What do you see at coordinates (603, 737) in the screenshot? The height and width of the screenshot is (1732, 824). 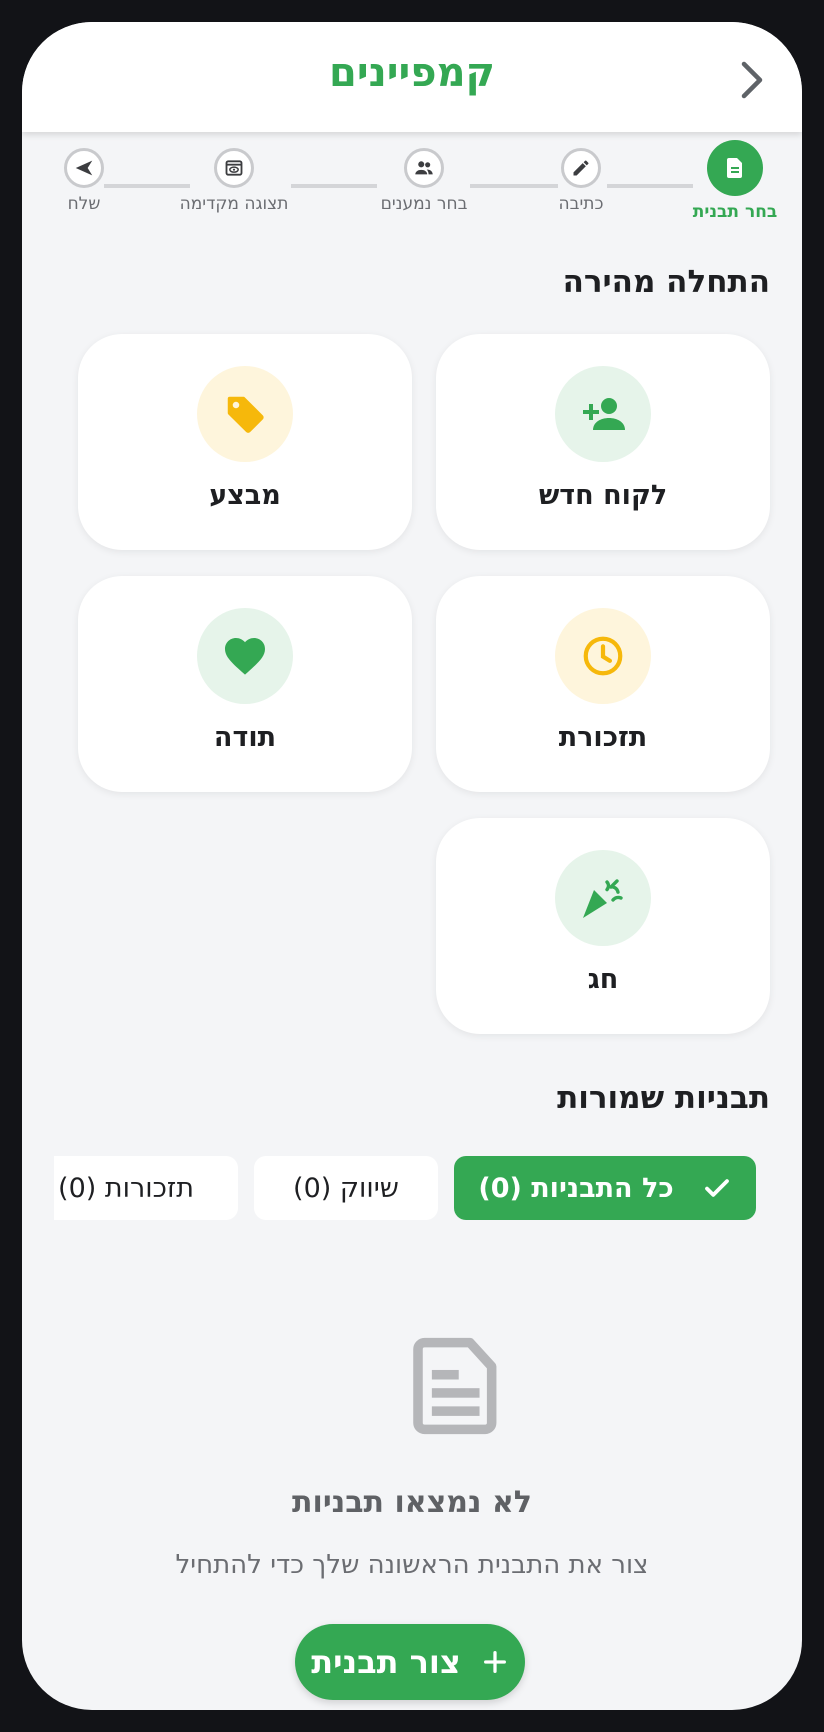 I see `card-label: תזכורת` at bounding box center [603, 737].